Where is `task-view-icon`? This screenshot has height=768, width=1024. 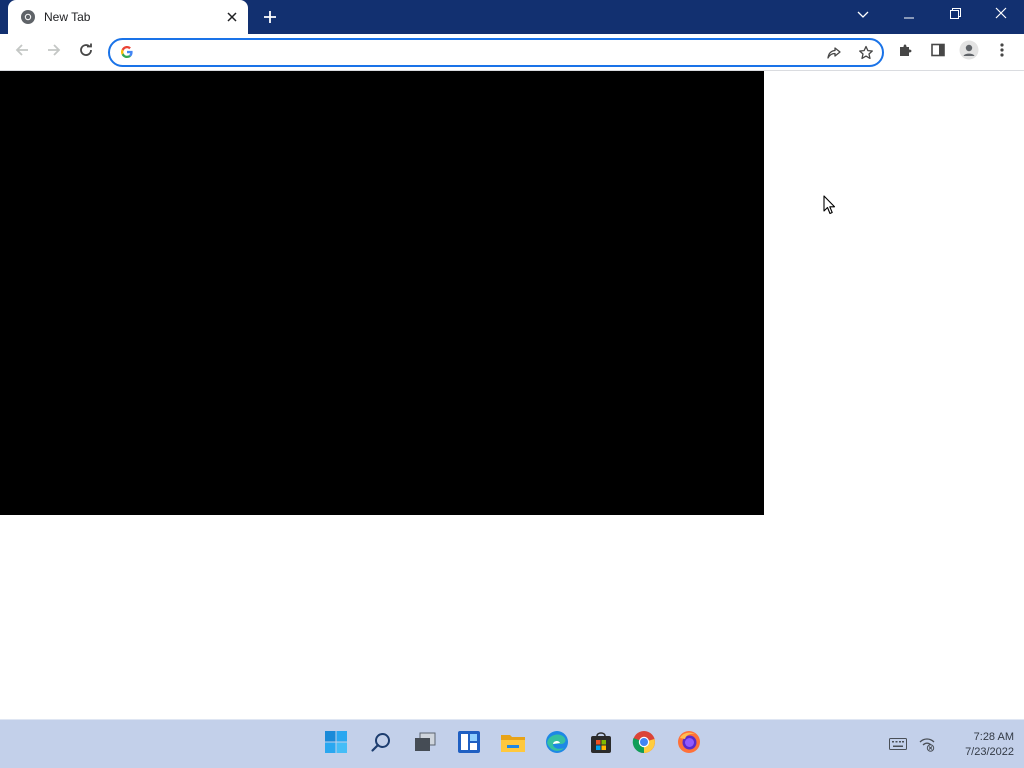
task-view-icon is located at coordinates (425, 744).